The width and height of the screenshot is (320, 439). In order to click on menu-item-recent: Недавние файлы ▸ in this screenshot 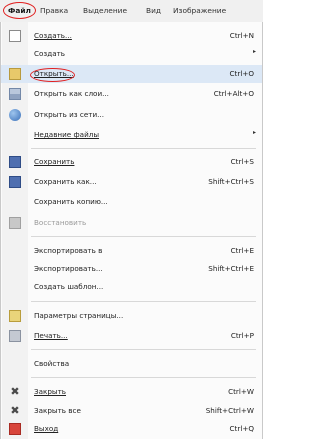, I will do `click(131, 135)`.